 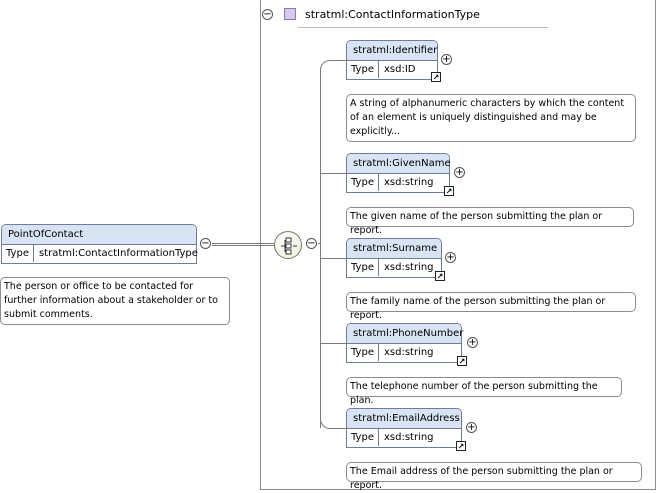 What do you see at coordinates (450, 257) in the screenshot?
I see `expand-surname-icon: +` at bounding box center [450, 257].